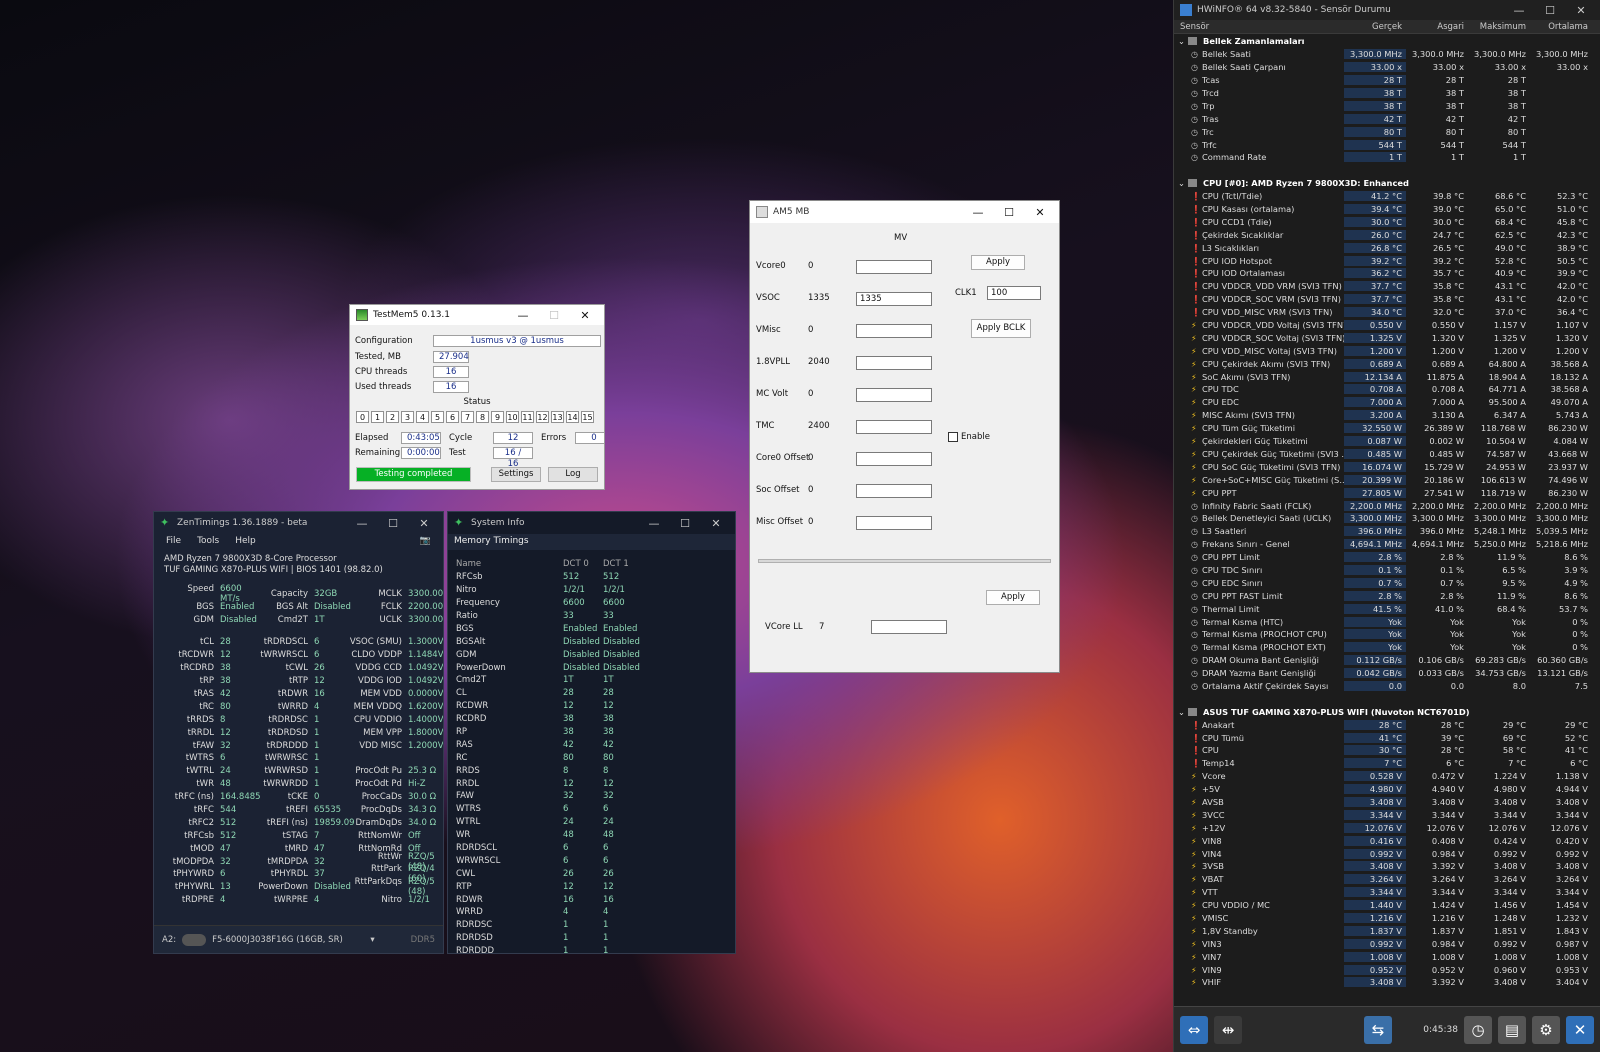 Image resolution: width=1600 pixels, height=1052 pixels. Describe the element at coordinates (1546, 1029) in the screenshot. I see `gear-icon: ⚙` at that location.